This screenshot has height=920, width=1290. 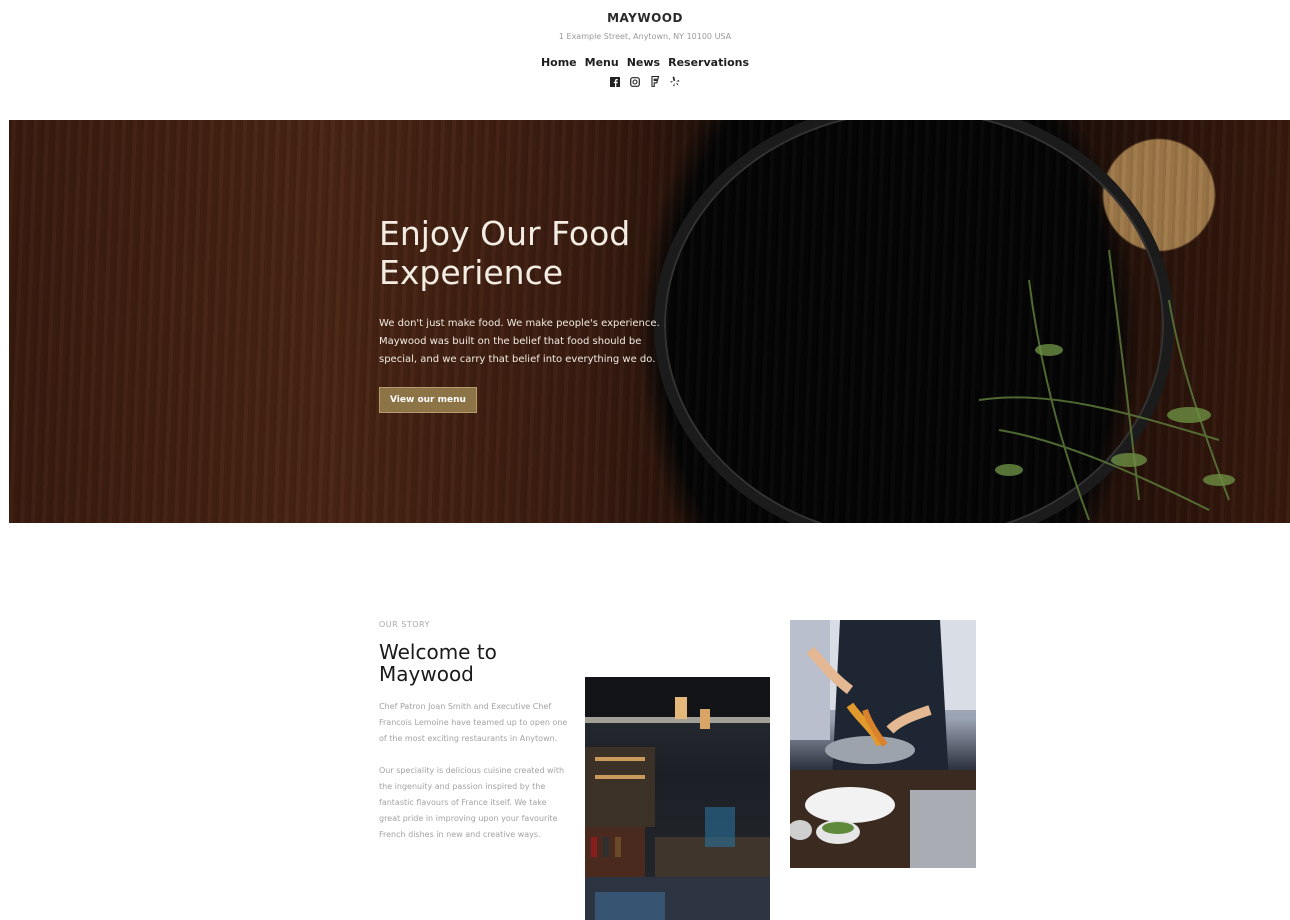 What do you see at coordinates (404, 624) in the screenshot?
I see `story-eyebrow: OUR STORY` at bounding box center [404, 624].